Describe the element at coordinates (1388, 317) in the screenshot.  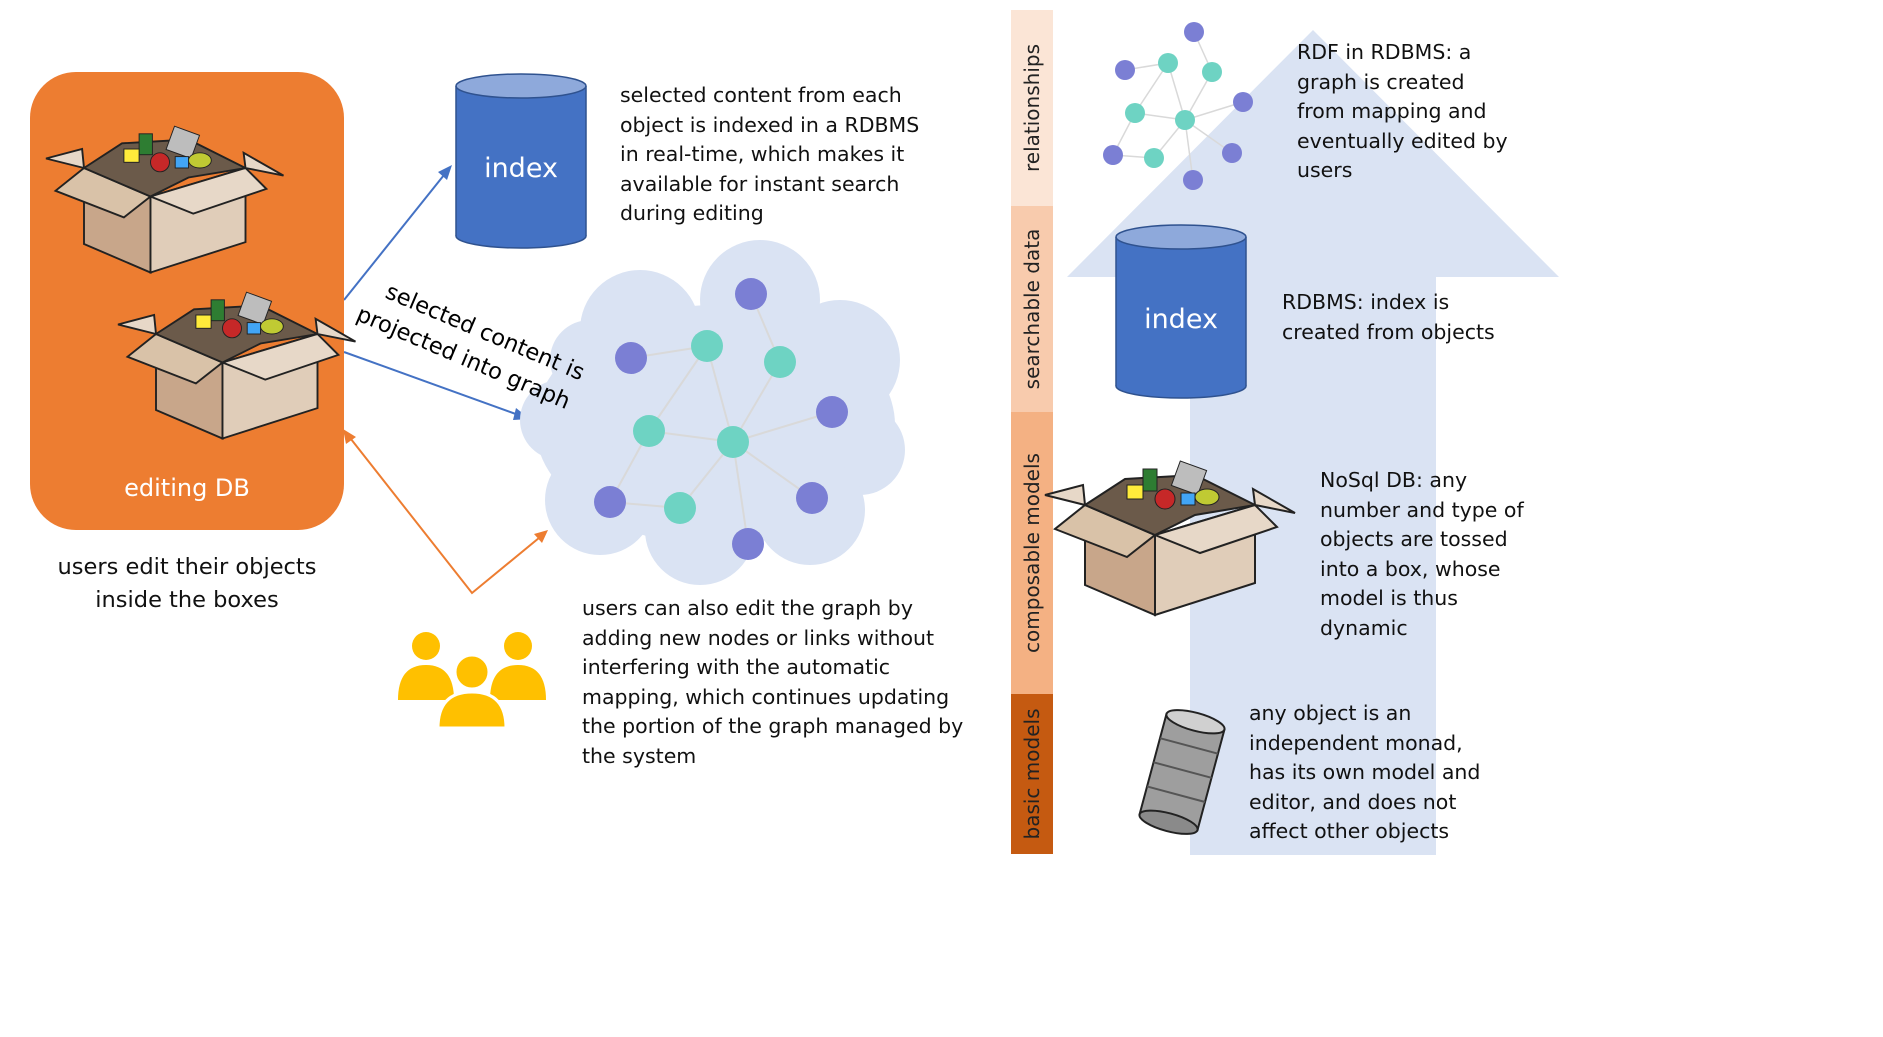
I see `rdbms-description: RDBMS: index is created from objects` at that location.